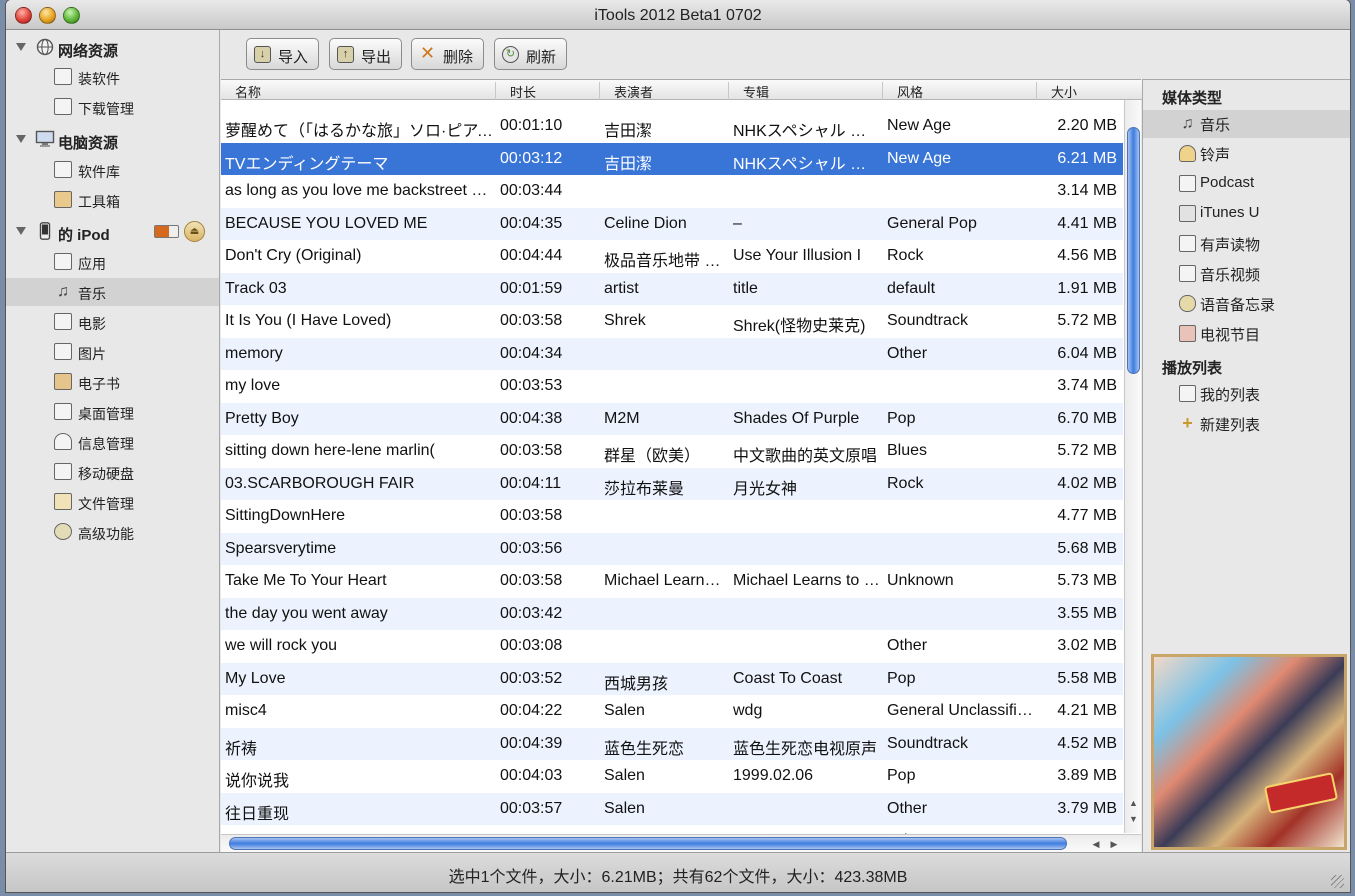 Image resolution: width=1355 pixels, height=896 pixels. I want to click on media-type-audiobooks: 有声读物, so click(1246, 244).